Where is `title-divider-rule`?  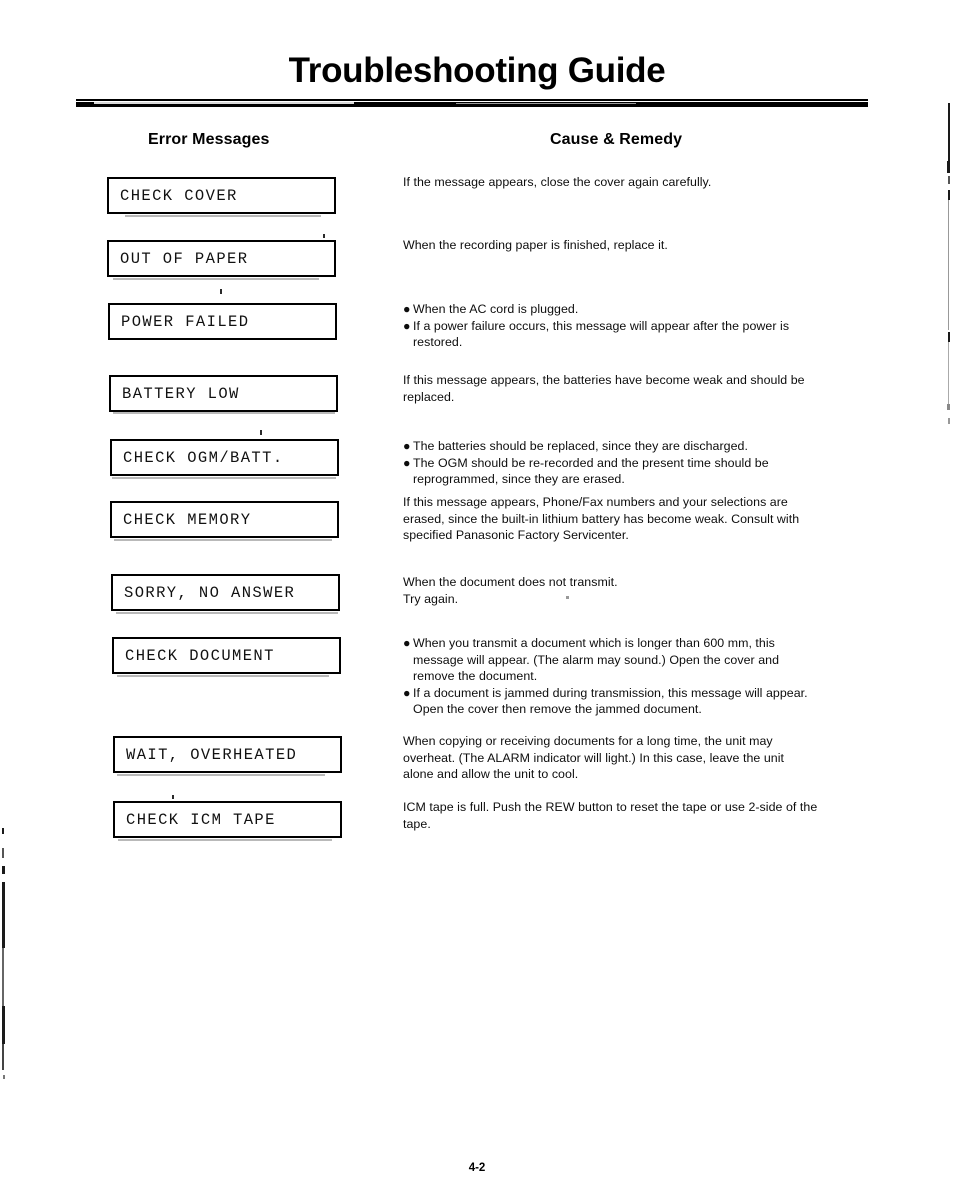 title-divider-rule is located at coordinates (472, 103).